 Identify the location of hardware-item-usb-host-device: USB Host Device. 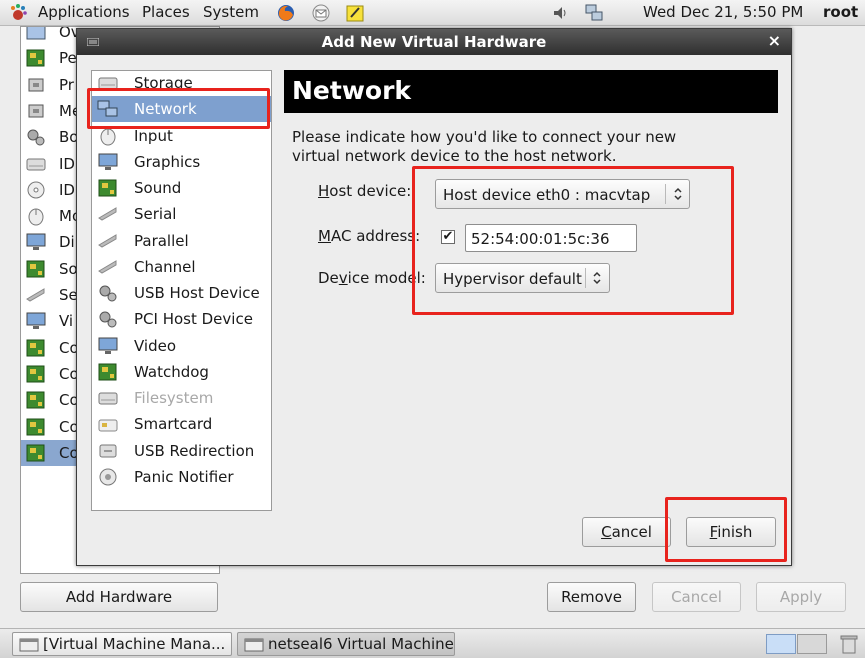
(181, 293).